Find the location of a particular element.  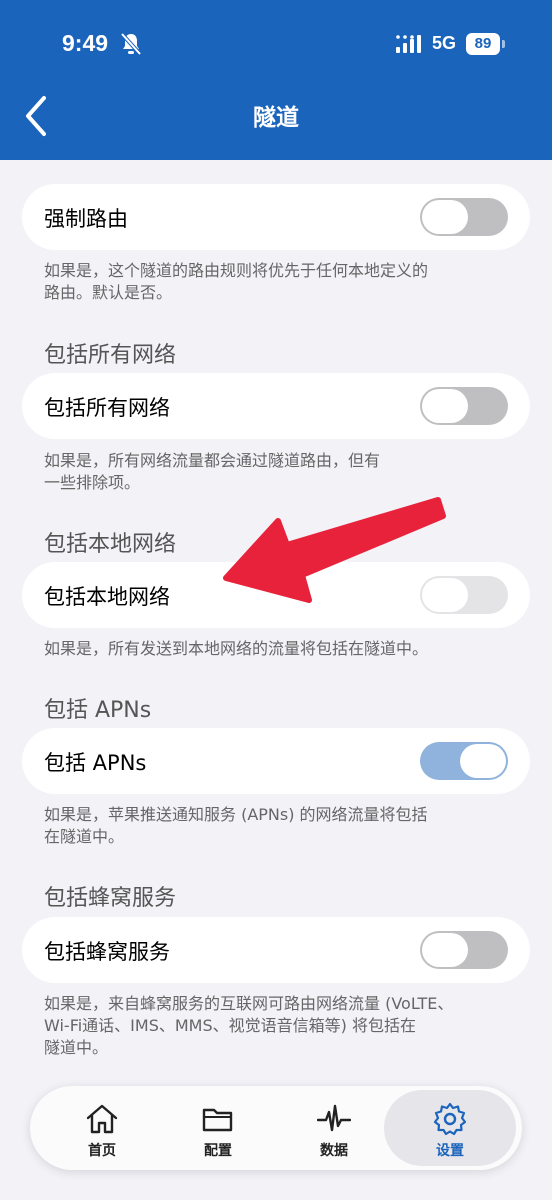

force-routing-toggle is located at coordinates (464, 217).